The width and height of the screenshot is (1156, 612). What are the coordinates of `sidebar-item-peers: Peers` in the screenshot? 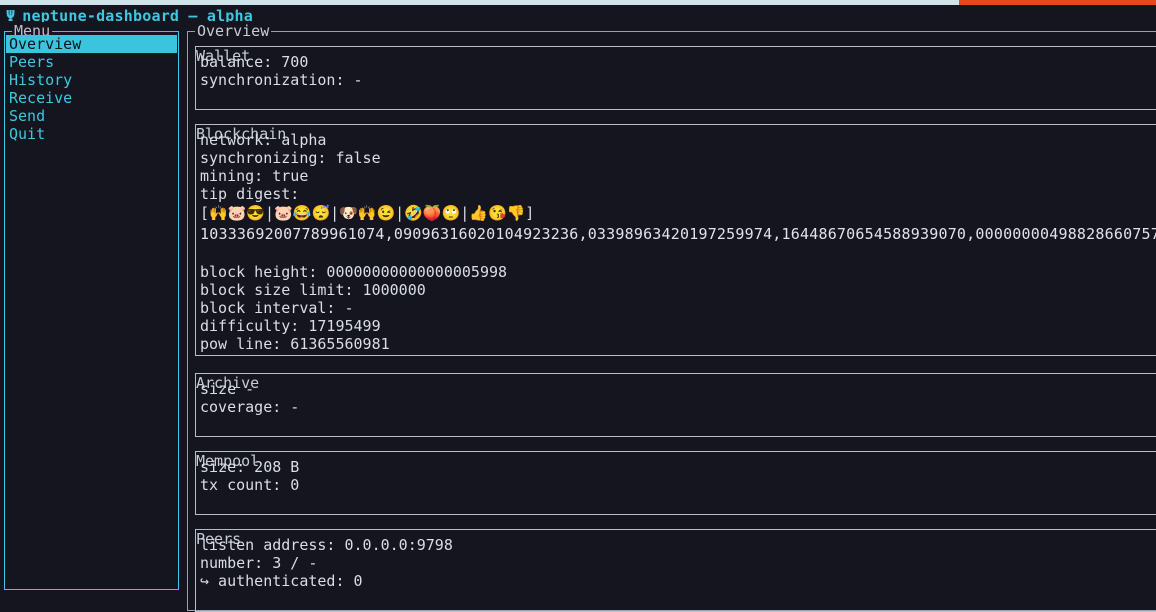 It's located at (91, 62).